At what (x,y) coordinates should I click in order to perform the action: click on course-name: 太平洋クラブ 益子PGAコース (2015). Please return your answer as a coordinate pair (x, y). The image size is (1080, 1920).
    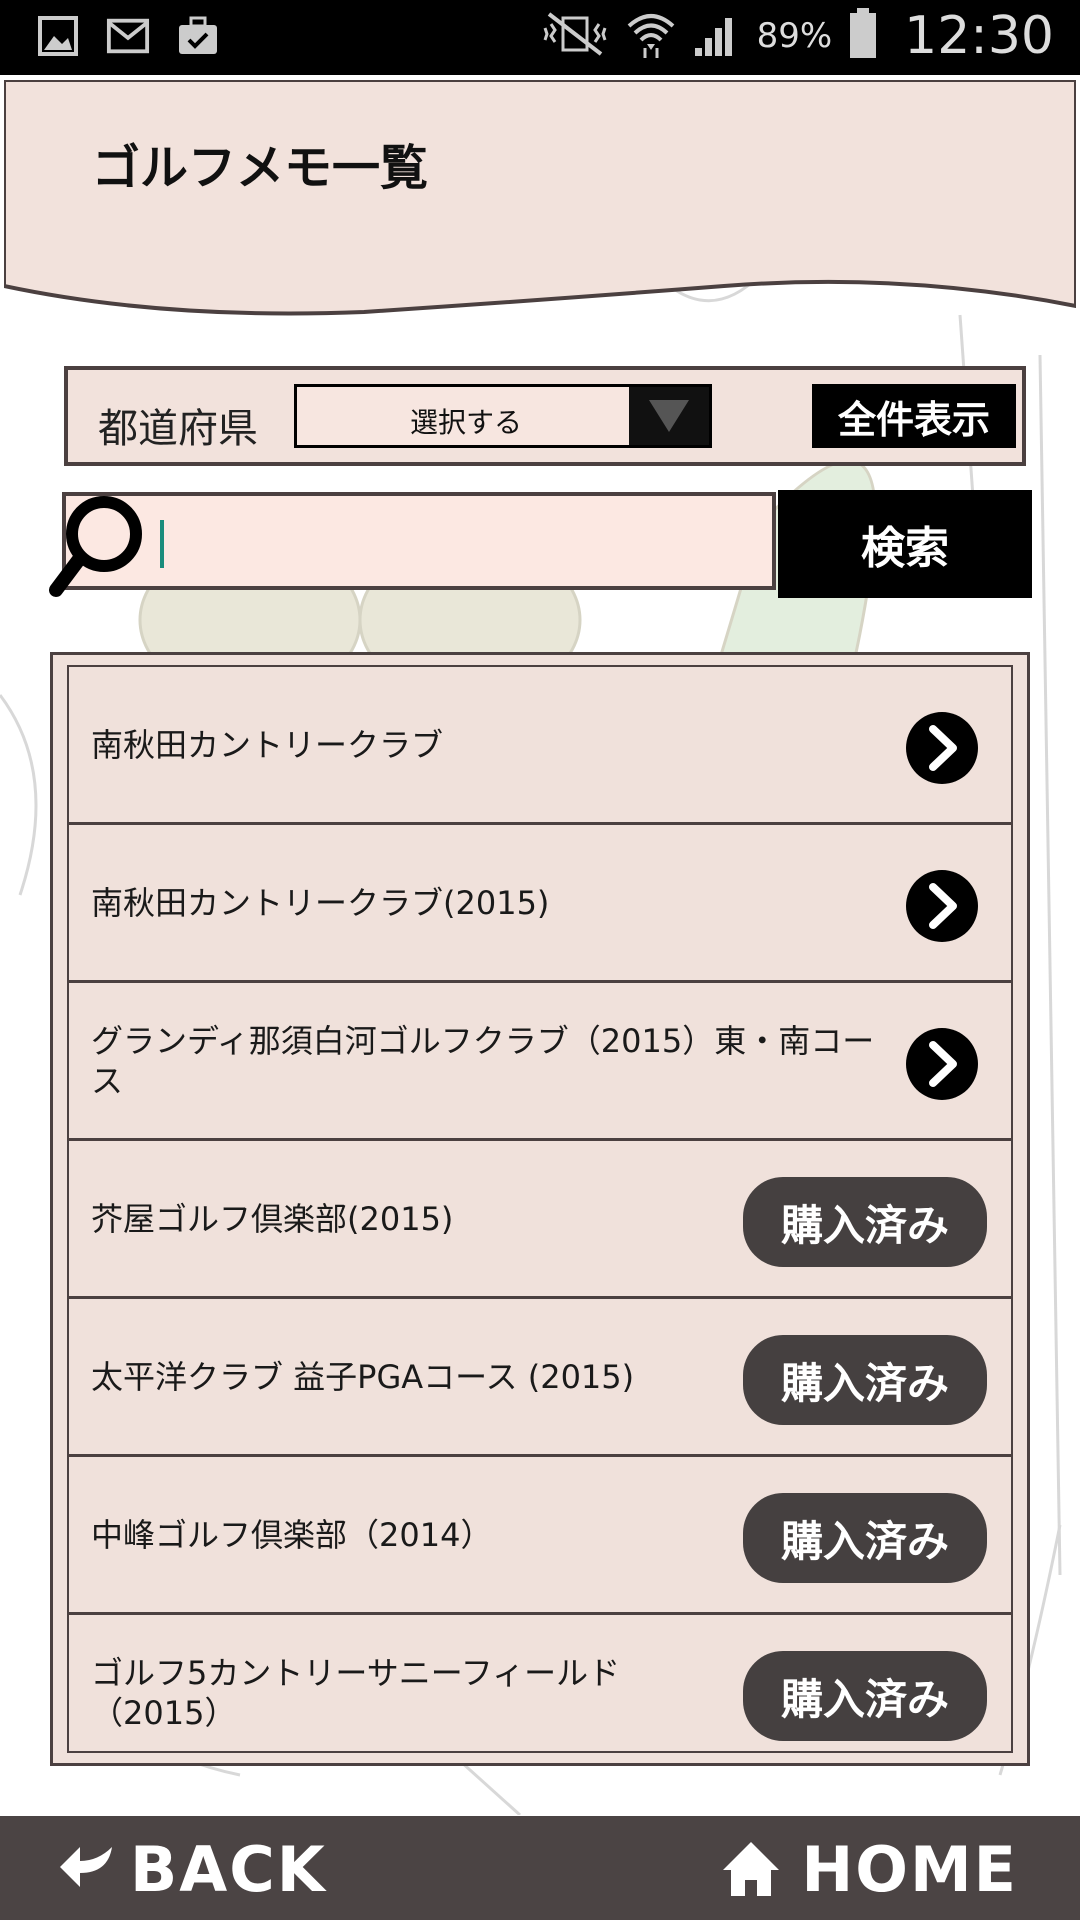
    Looking at the image, I should click on (363, 1376).